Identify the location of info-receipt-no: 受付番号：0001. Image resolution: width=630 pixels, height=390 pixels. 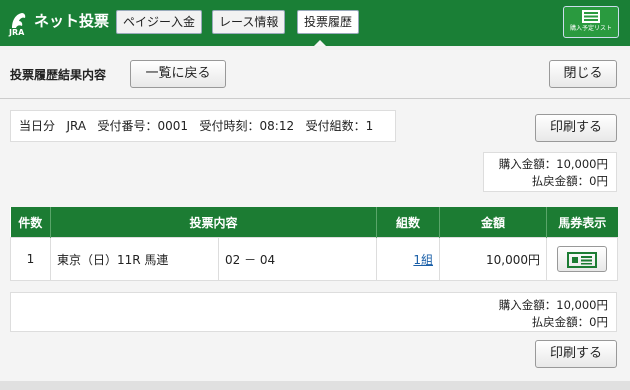
(143, 126).